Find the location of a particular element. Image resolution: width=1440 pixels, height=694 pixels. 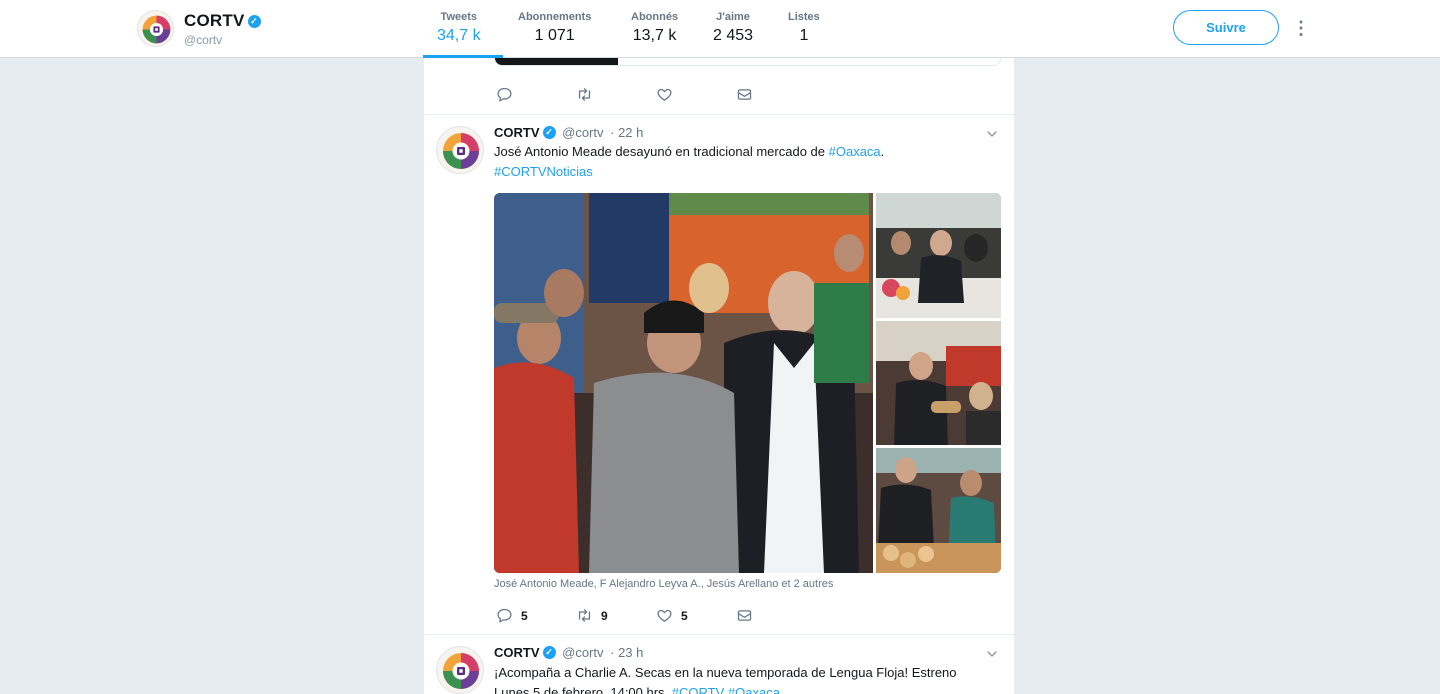

stat-label: Tweets is located at coordinates (459, 17).